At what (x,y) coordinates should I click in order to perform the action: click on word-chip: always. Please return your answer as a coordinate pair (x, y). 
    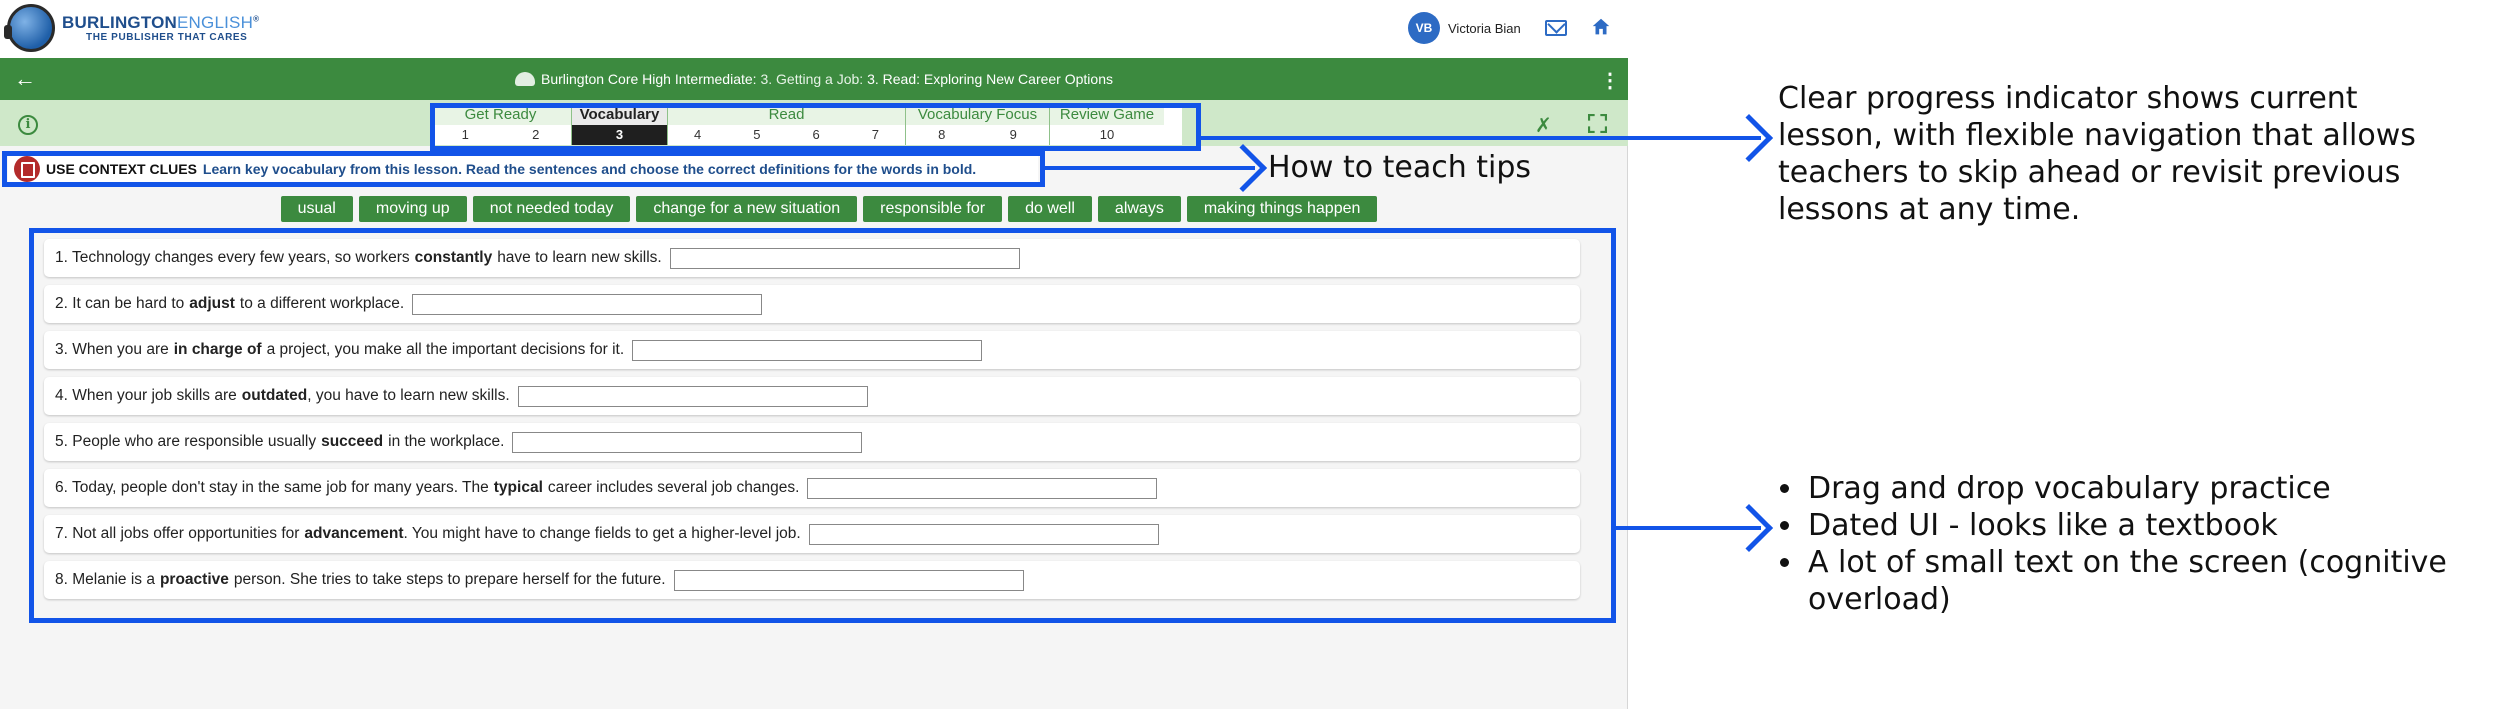
    Looking at the image, I should click on (1139, 209).